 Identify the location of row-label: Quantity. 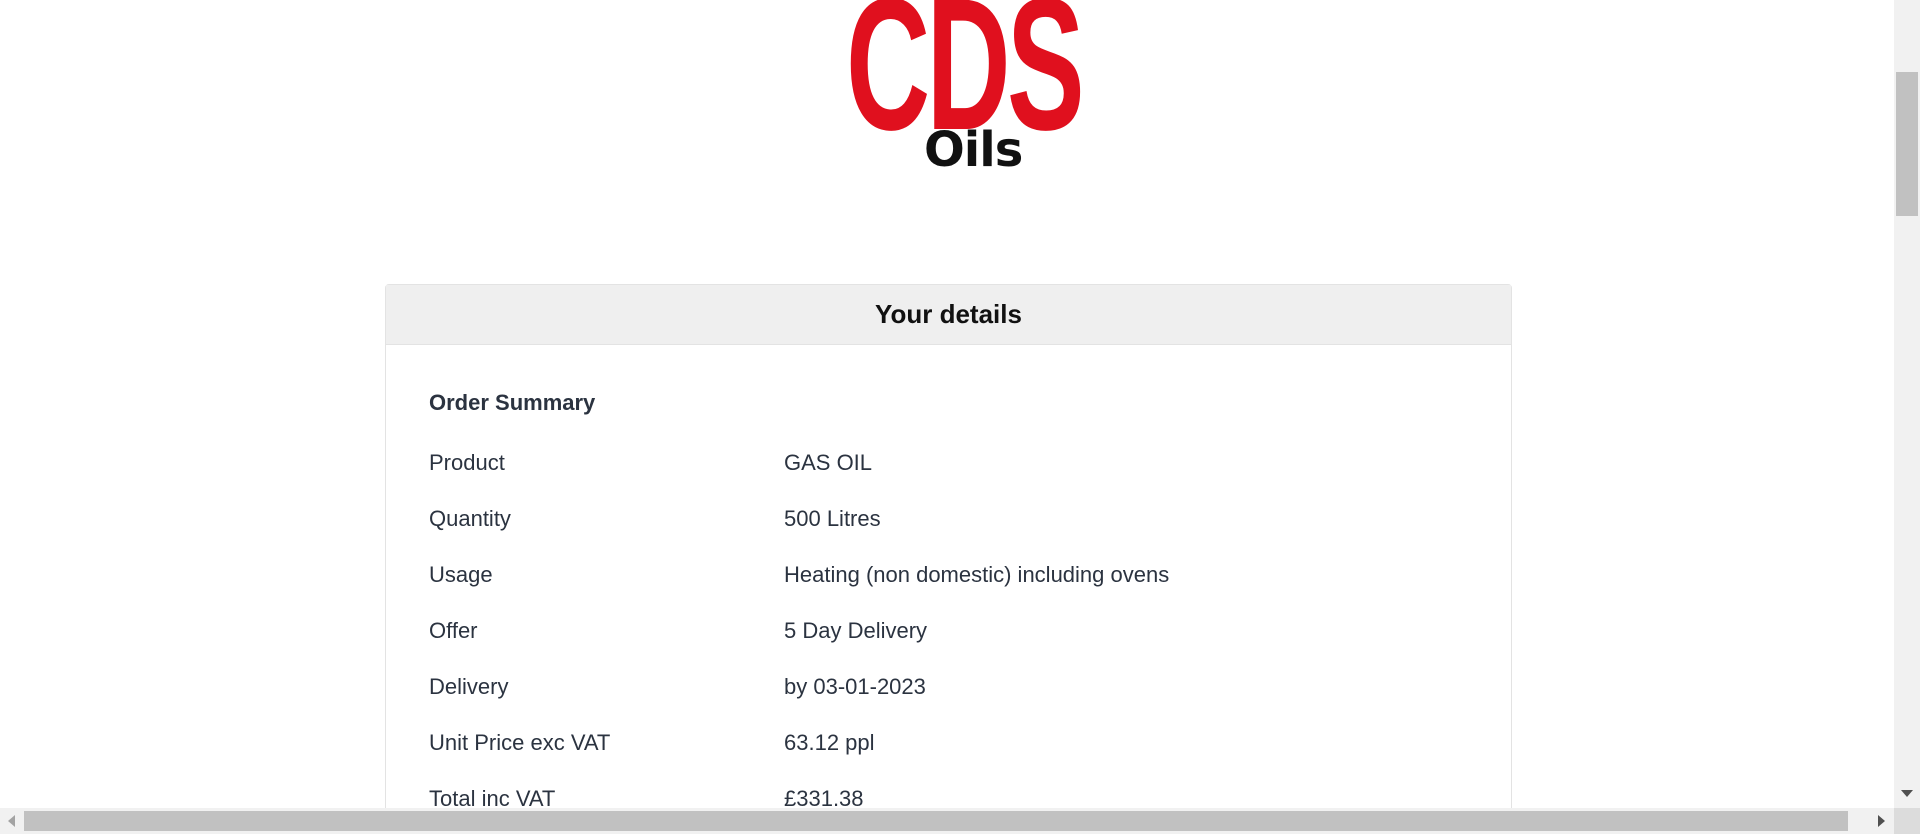
(470, 518).